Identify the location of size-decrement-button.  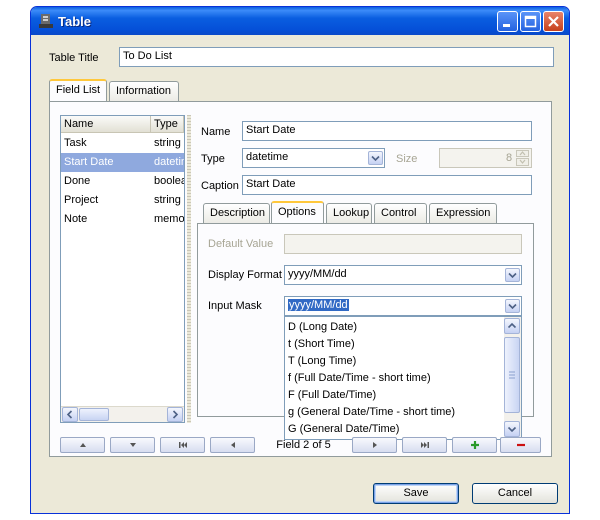
(522, 162).